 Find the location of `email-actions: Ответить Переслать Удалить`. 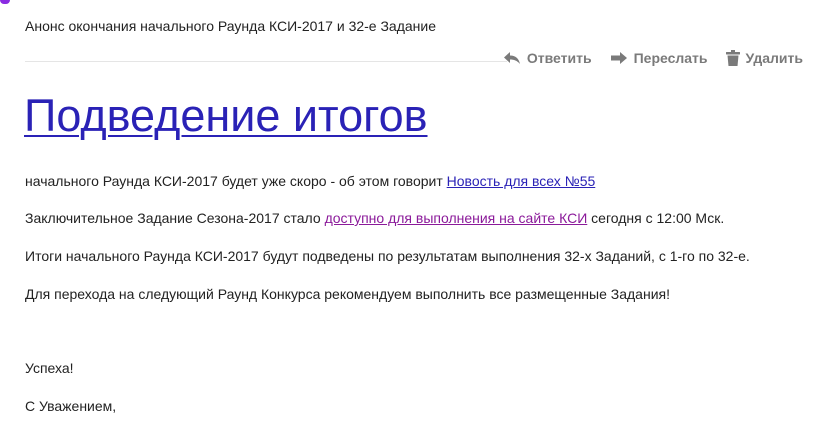

email-actions: Ответить Переслать Удалить is located at coordinates (653, 58).